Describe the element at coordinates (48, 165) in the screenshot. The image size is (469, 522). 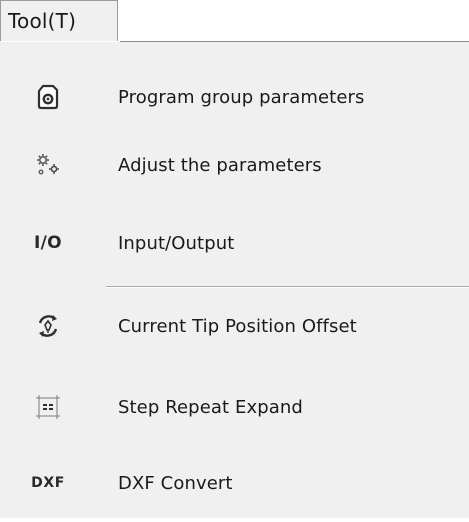
I see `gears-icon` at that location.